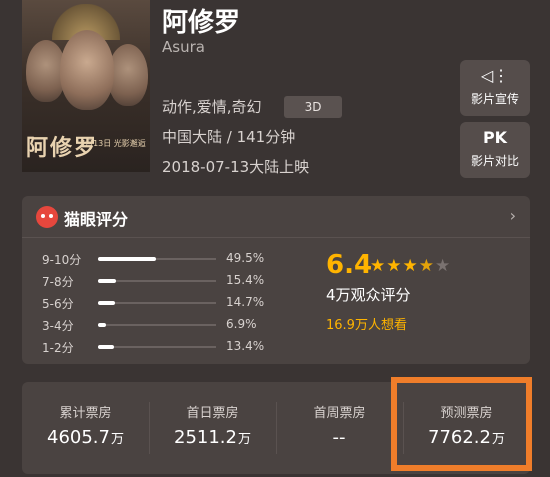 The image size is (550, 477). What do you see at coordinates (87, 70) in the screenshot?
I see `poster-face-center` at bounding box center [87, 70].